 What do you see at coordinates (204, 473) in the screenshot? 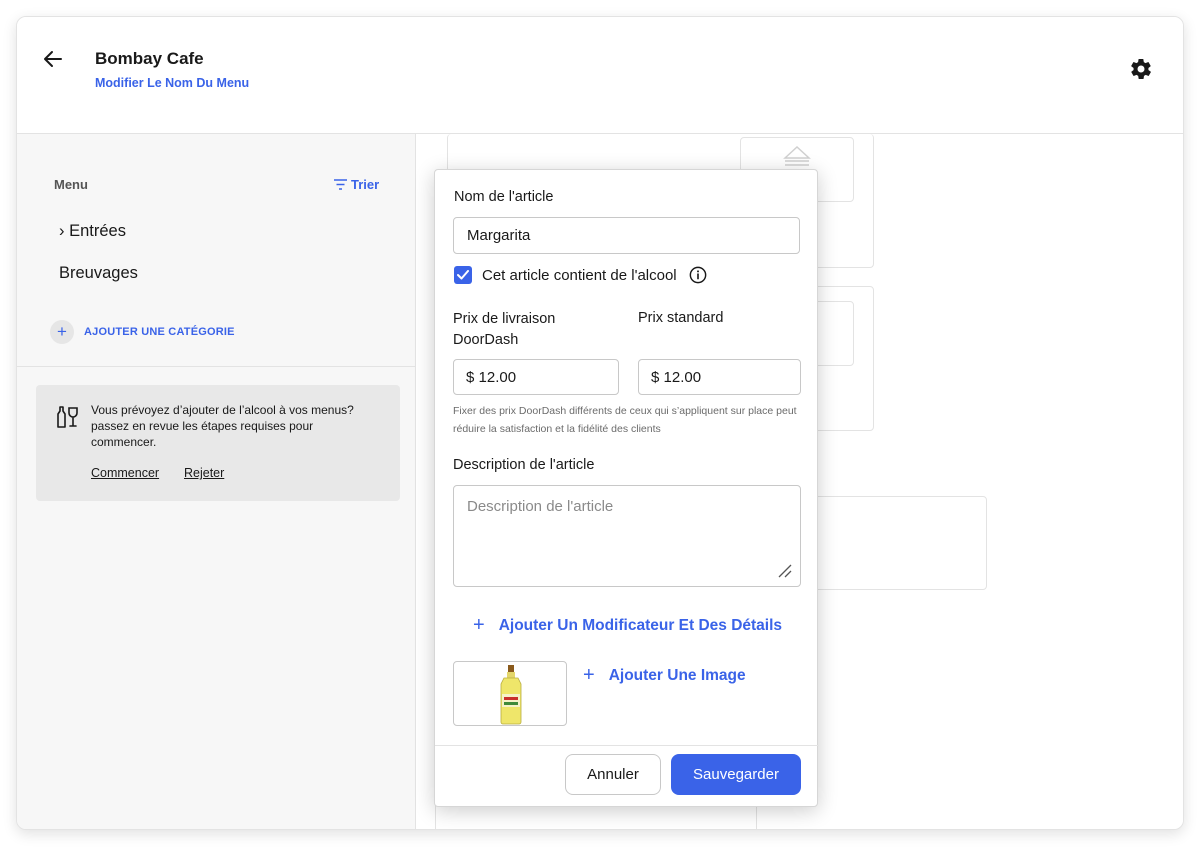
I see `reject-link: Rejeter` at bounding box center [204, 473].